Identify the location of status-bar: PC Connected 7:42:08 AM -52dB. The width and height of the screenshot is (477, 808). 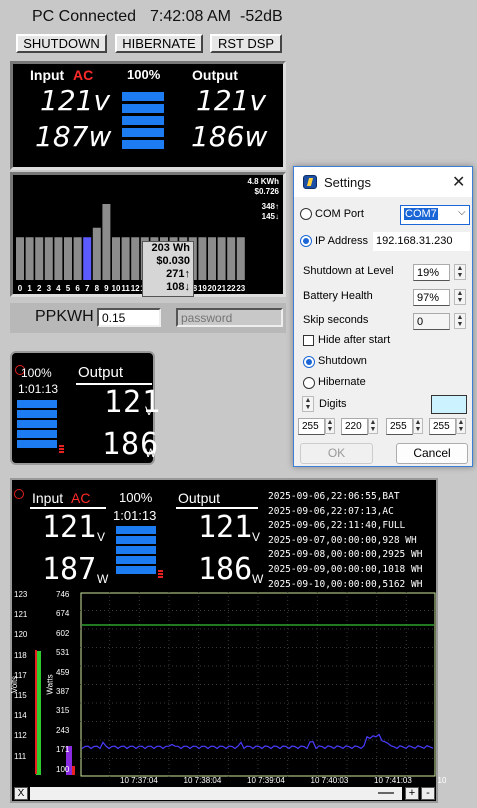
(148, 17).